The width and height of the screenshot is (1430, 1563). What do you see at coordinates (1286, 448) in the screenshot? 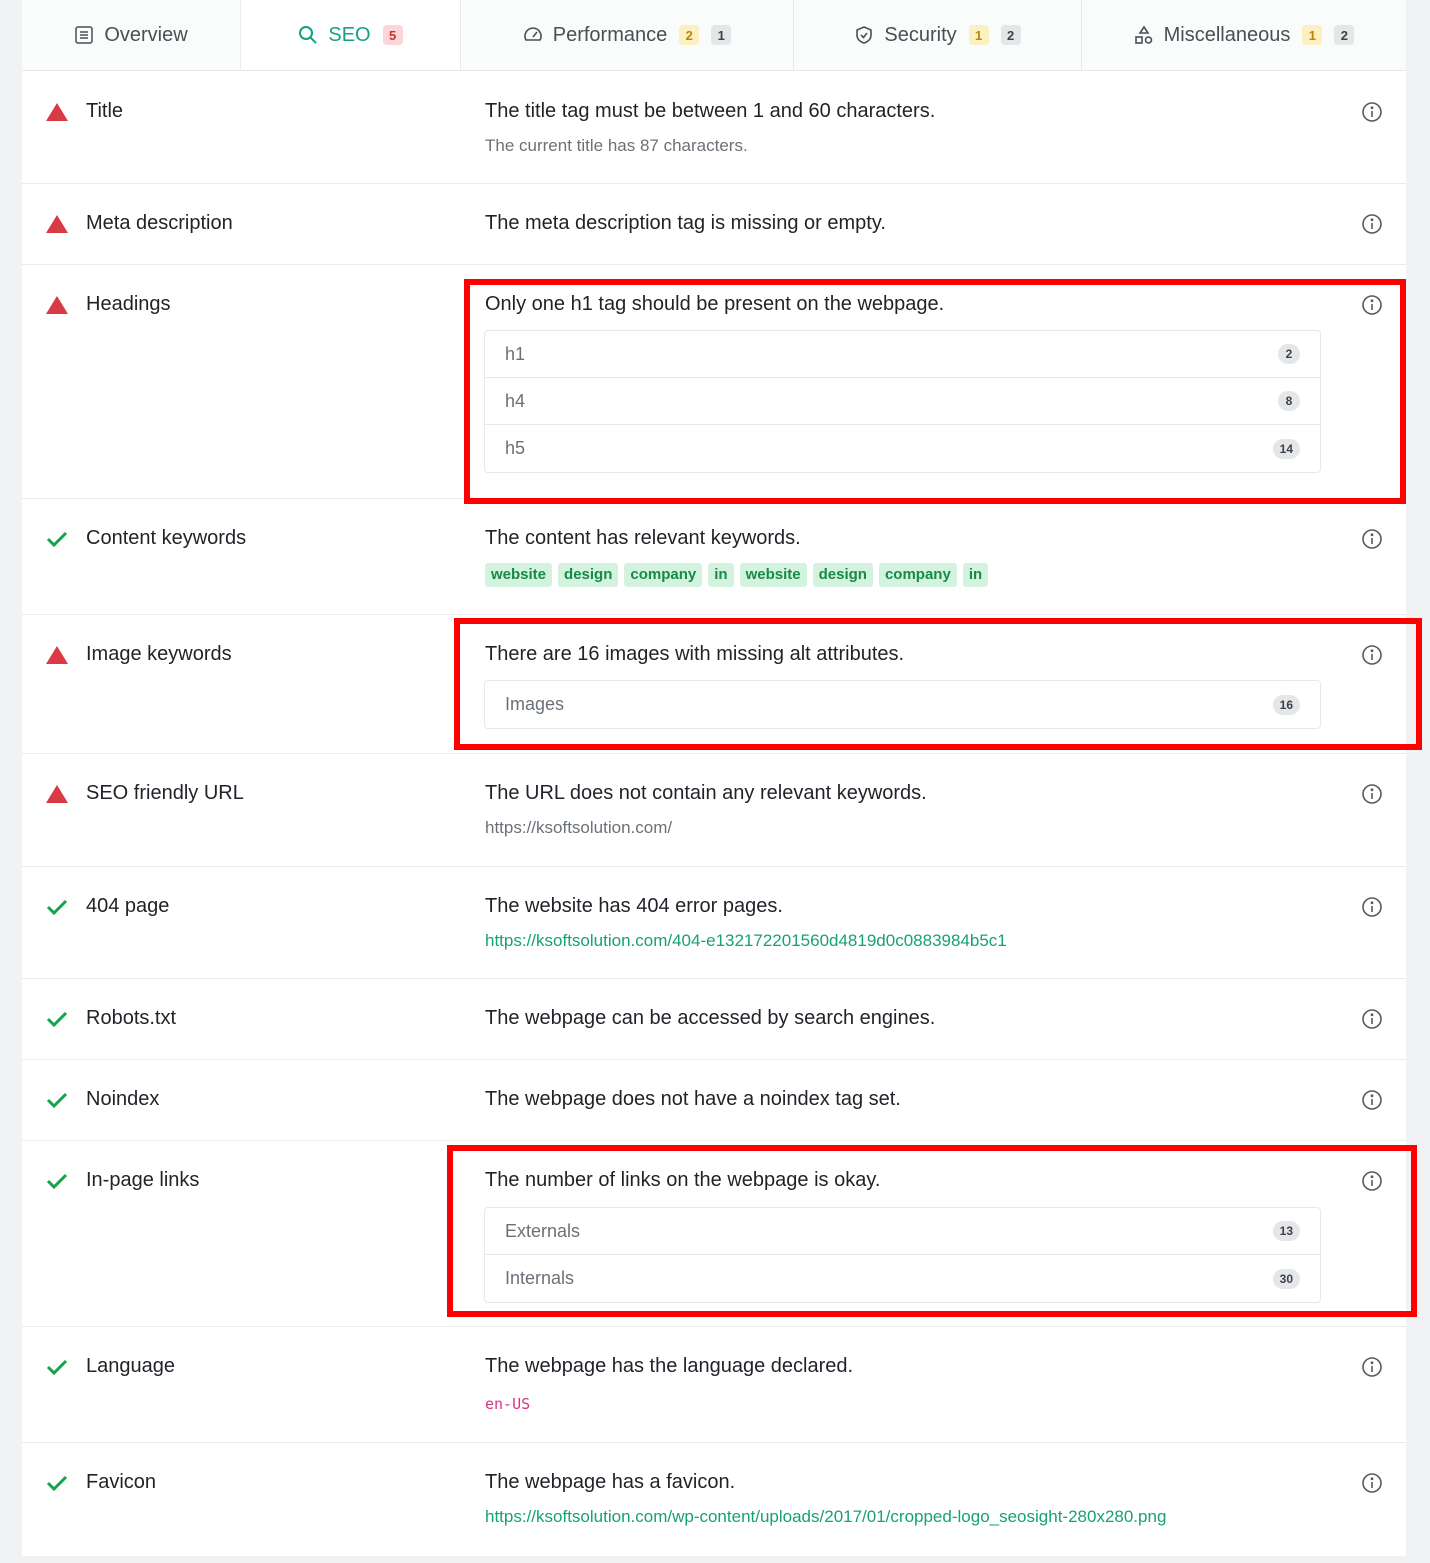
I see `count-badge: 14` at bounding box center [1286, 448].